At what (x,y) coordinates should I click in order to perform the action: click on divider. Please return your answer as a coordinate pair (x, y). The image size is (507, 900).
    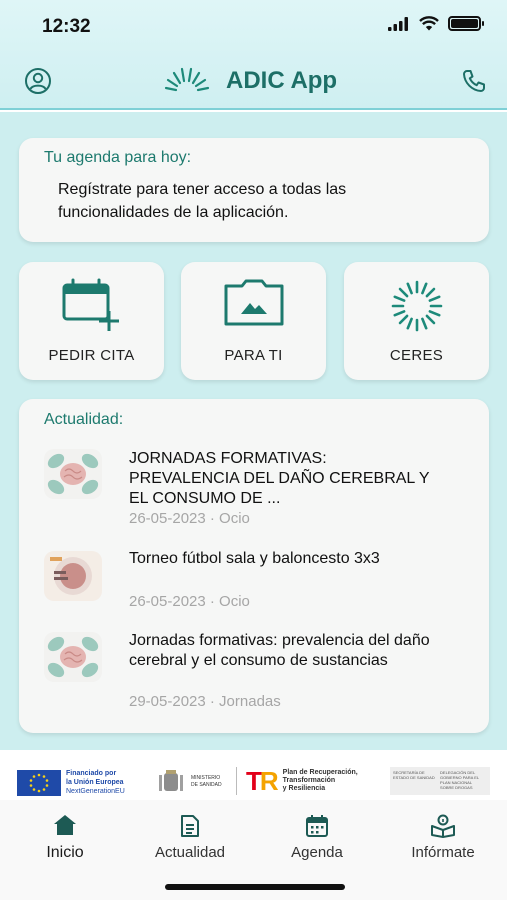
    Looking at the image, I should click on (236, 781).